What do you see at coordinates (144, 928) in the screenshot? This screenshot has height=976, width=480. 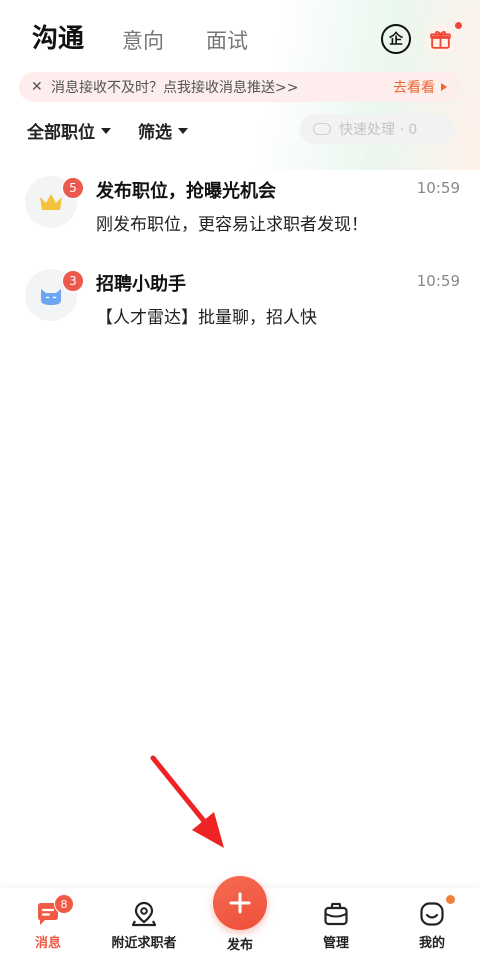 I see `nav-nearby-seekers: 附近求职者` at bounding box center [144, 928].